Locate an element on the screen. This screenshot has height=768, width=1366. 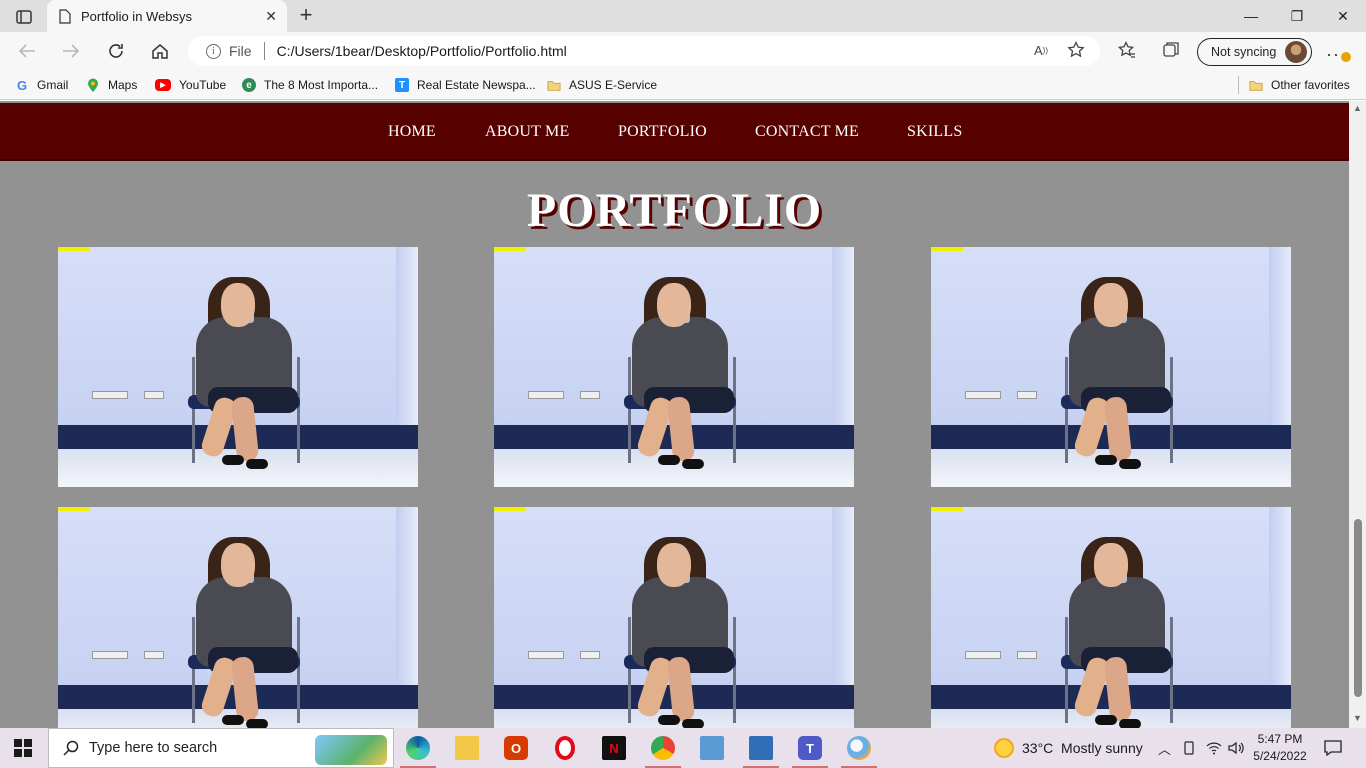
site-icon: T is located at coordinates (402, 85).